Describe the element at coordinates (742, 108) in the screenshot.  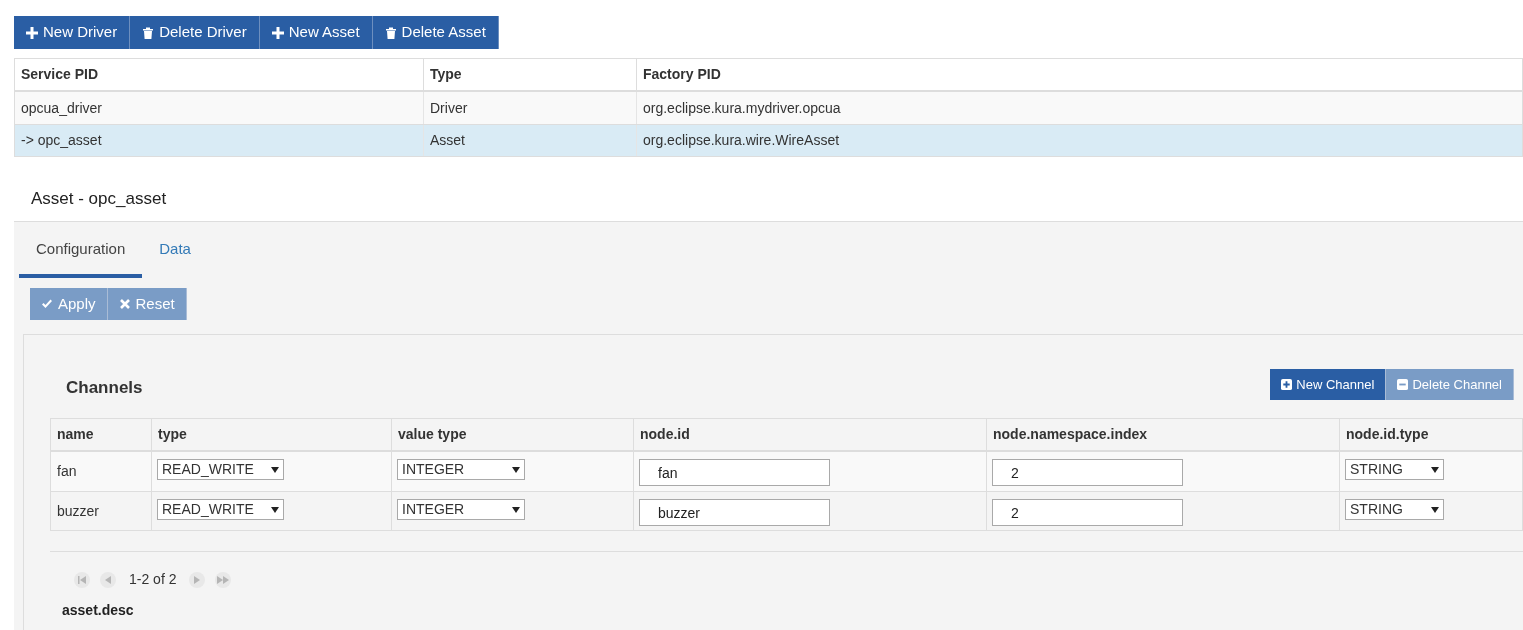
I see `table-cell-text: org.eclipse.kura.mydriver.opcua` at that location.